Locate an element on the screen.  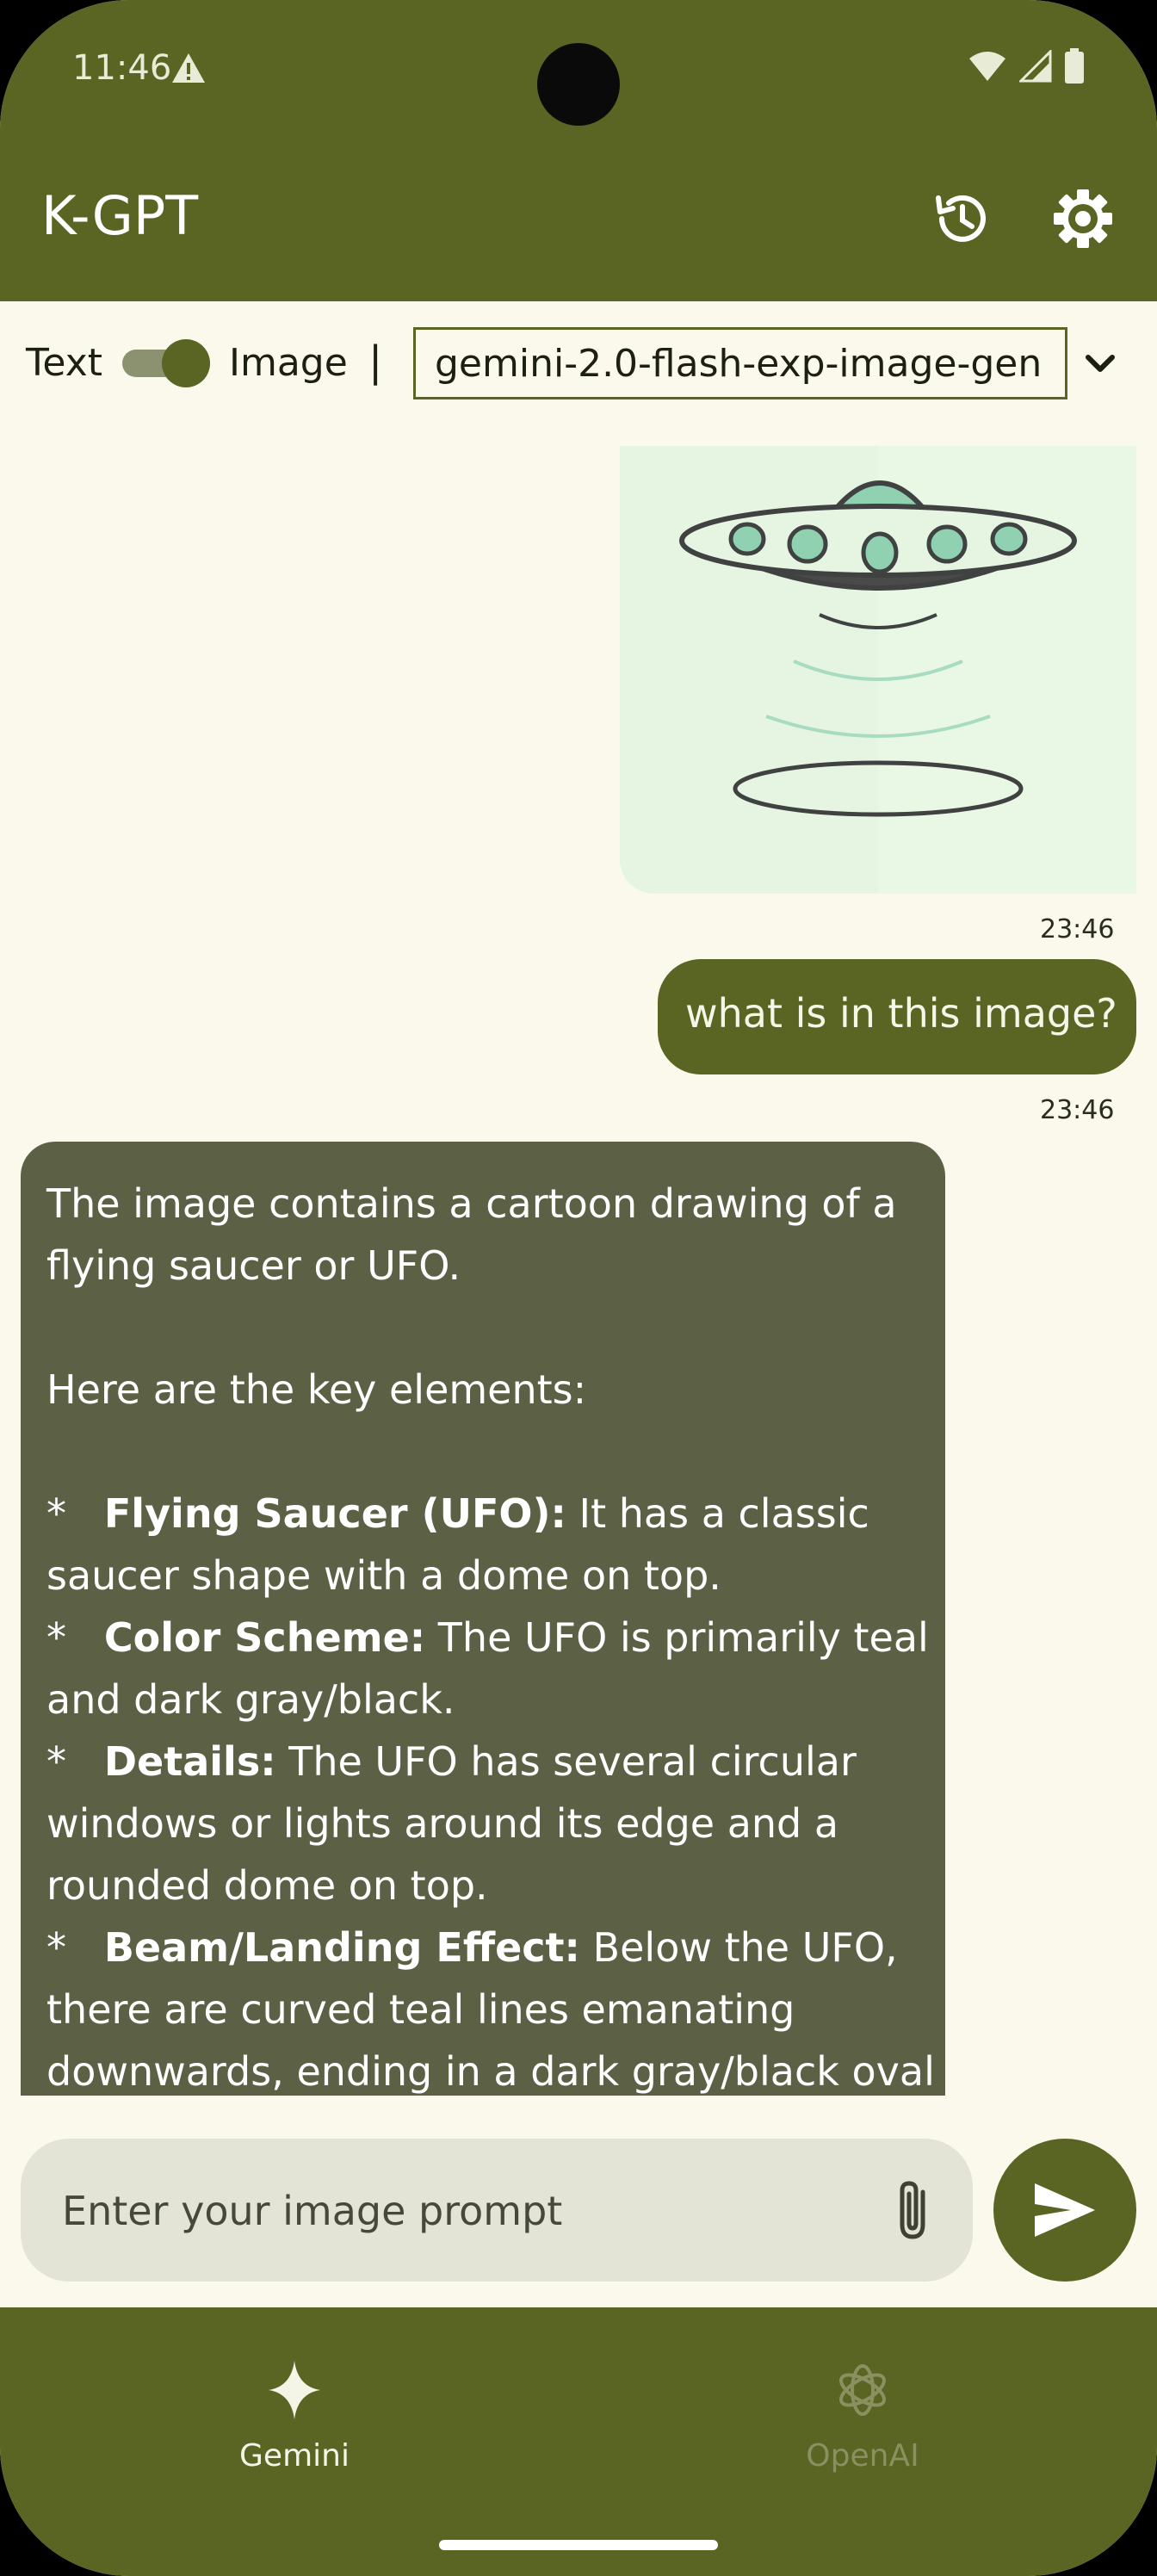
user-message-timestamp: 23:46 is located at coordinates (1077, 1110).